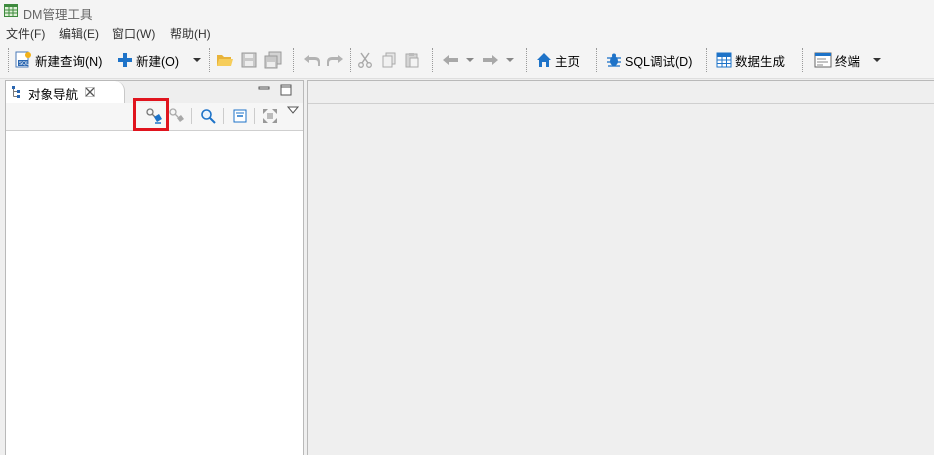  Describe the element at coordinates (79, 33) in the screenshot. I see `menu-edit: 编辑(E)` at that location.